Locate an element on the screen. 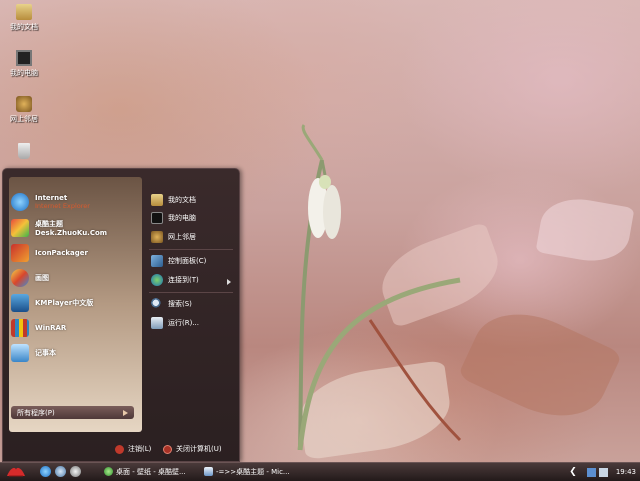 The height and width of the screenshot is (481, 640). start-item-zhuoku: 桌酷主题 Desk.ZhuoKu.Com is located at coordinates (59, 228).